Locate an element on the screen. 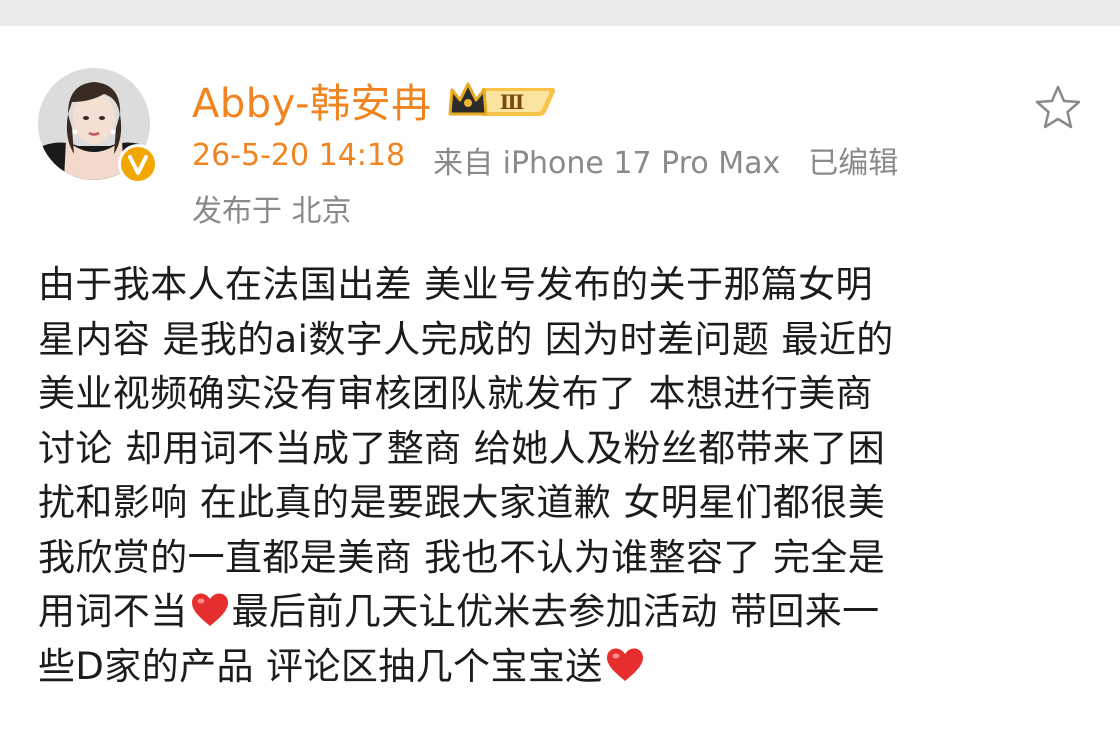 This screenshot has height=750, width=1120. verified-v-icon is located at coordinates (138, 164).